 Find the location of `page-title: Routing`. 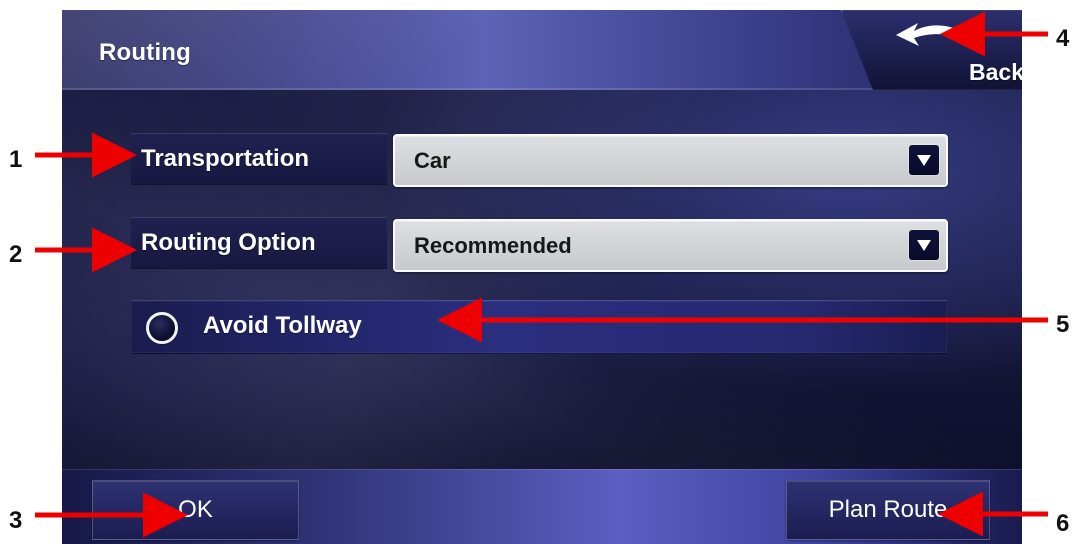

page-title: Routing is located at coordinates (145, 52).